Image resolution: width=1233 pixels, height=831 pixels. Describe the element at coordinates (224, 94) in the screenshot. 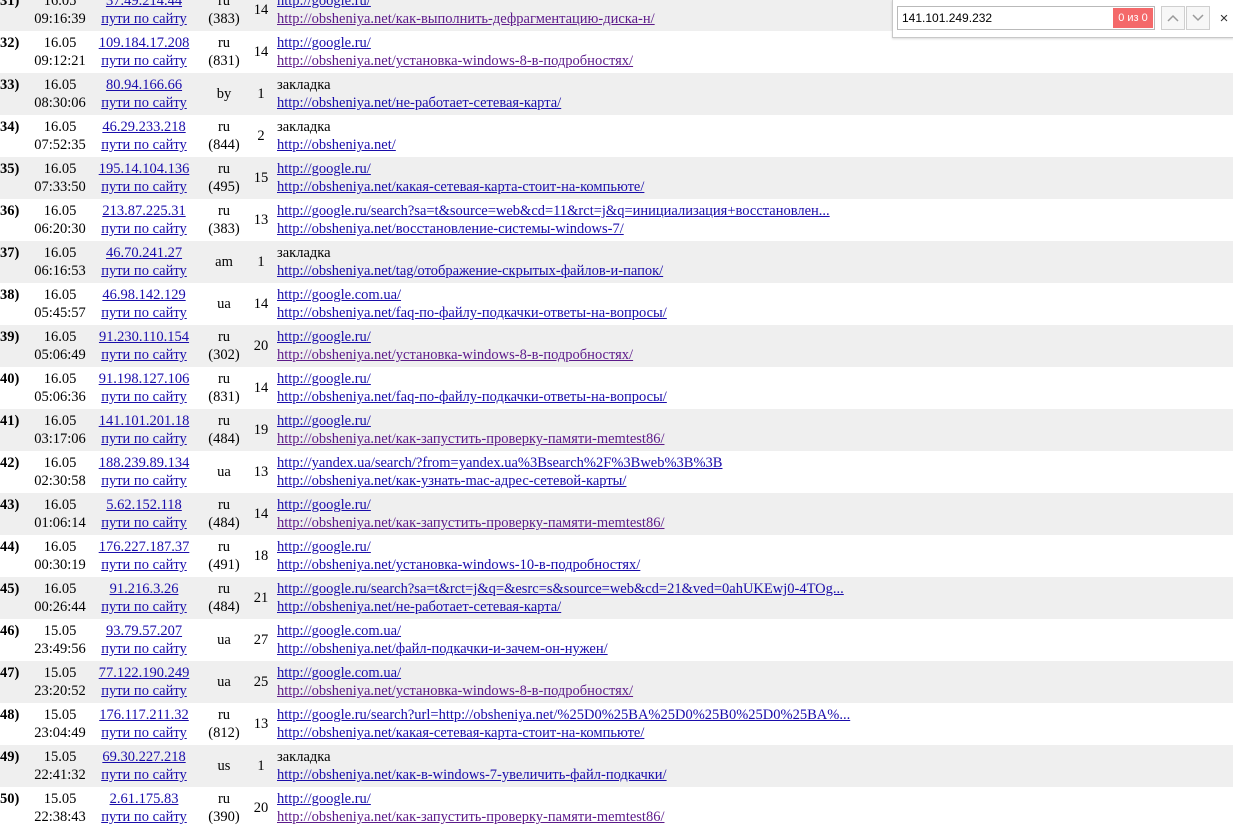

I see `country-code: by` at that location.